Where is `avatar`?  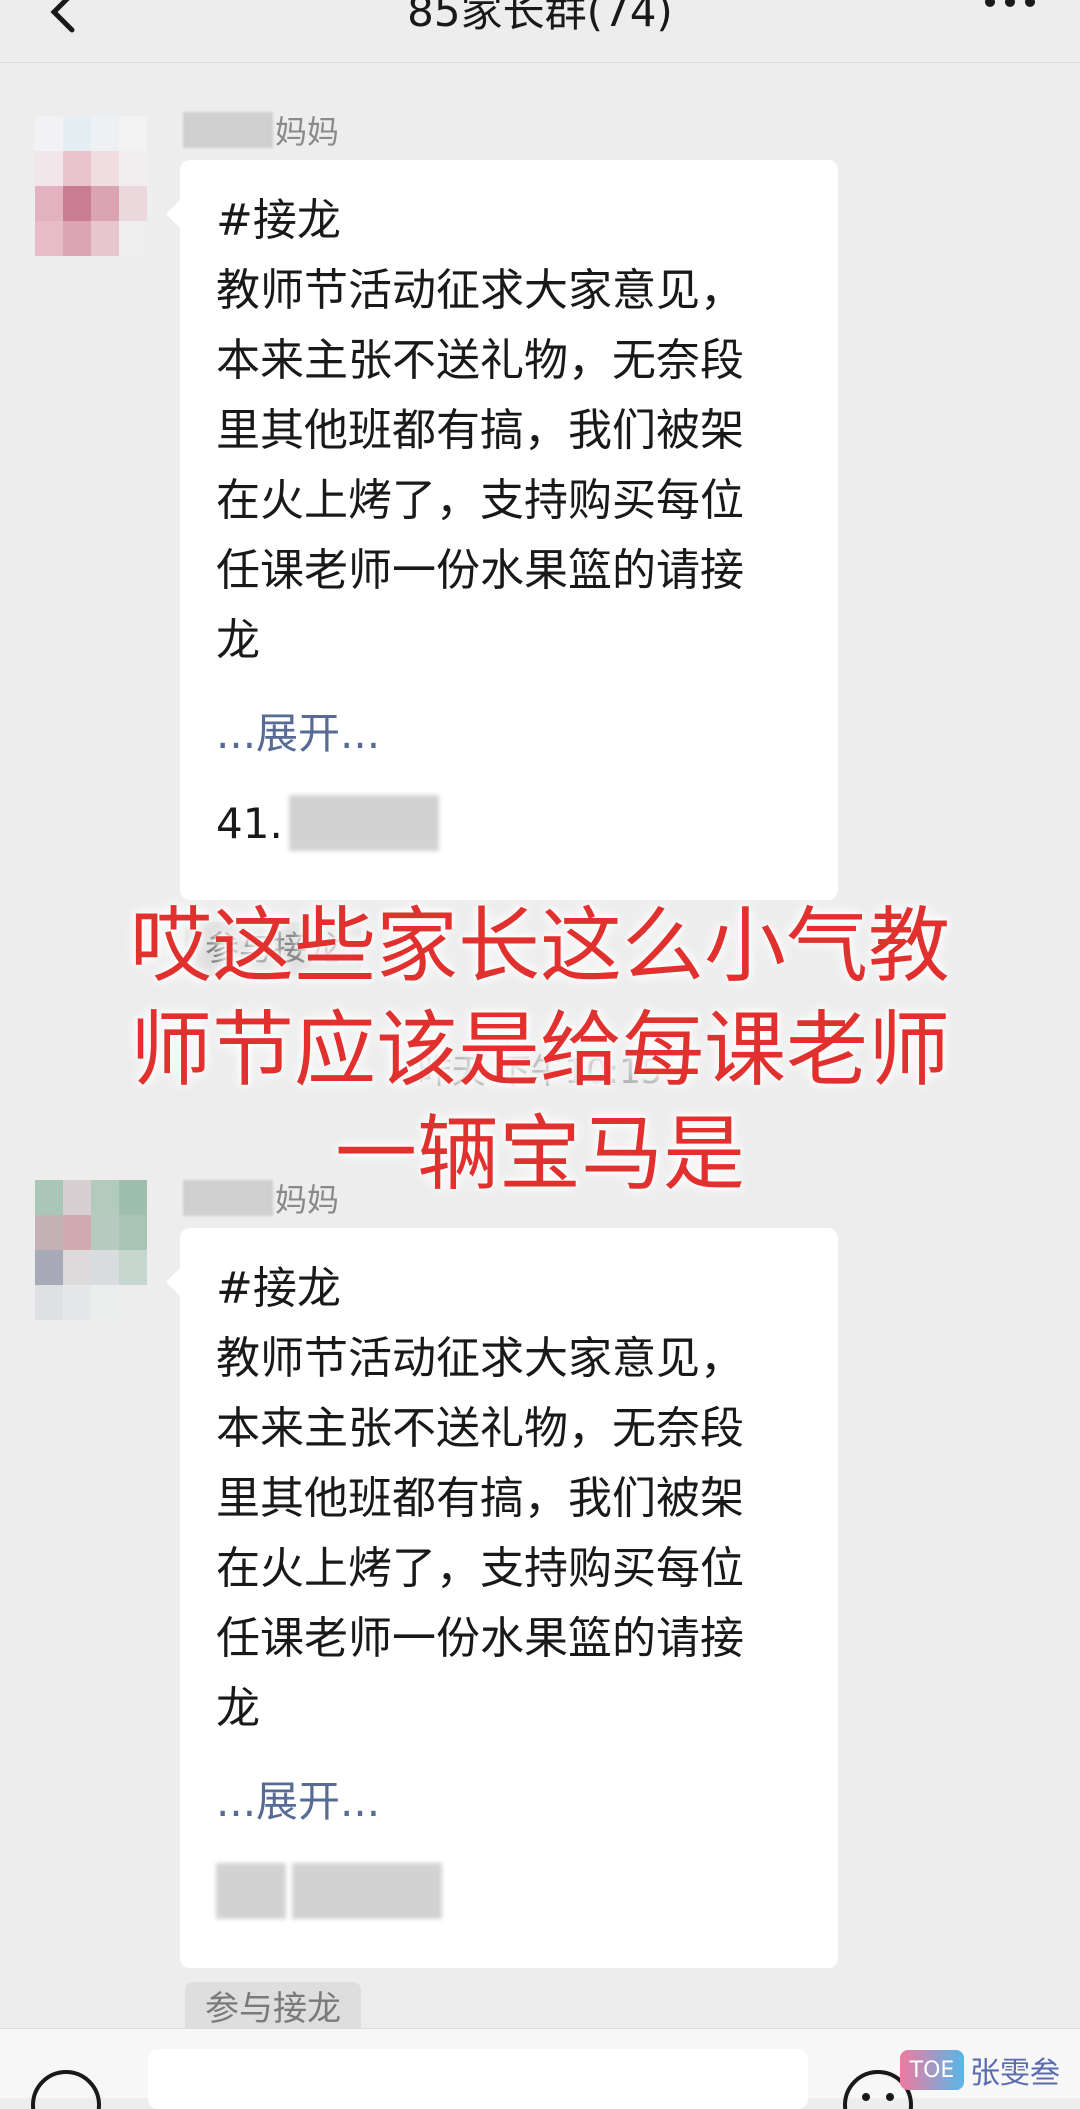 avatar is located at coordinates (91, 186).